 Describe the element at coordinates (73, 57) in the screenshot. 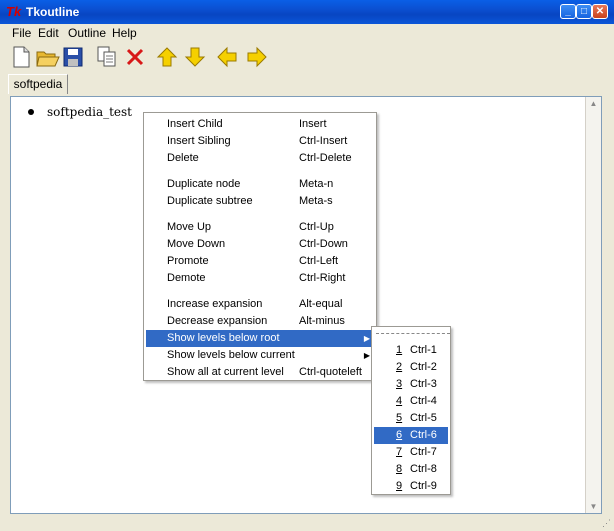

I see `save-icon` at that location.